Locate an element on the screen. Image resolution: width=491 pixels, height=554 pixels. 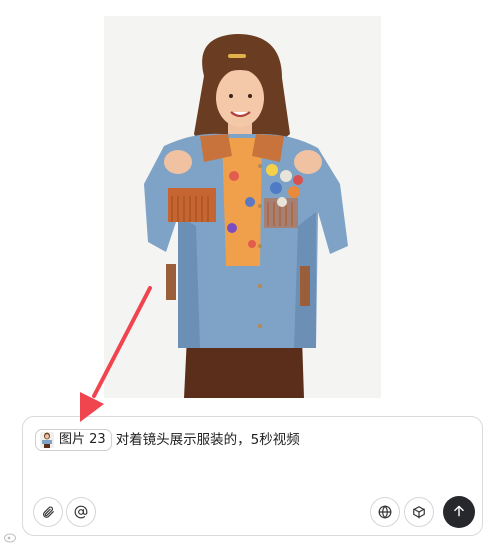
image-thumbnail is located at coordinates (47, 440).